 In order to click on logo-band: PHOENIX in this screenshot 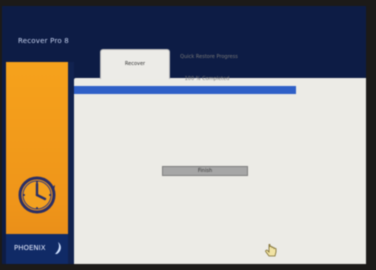, I will do `click(37, 249)`.